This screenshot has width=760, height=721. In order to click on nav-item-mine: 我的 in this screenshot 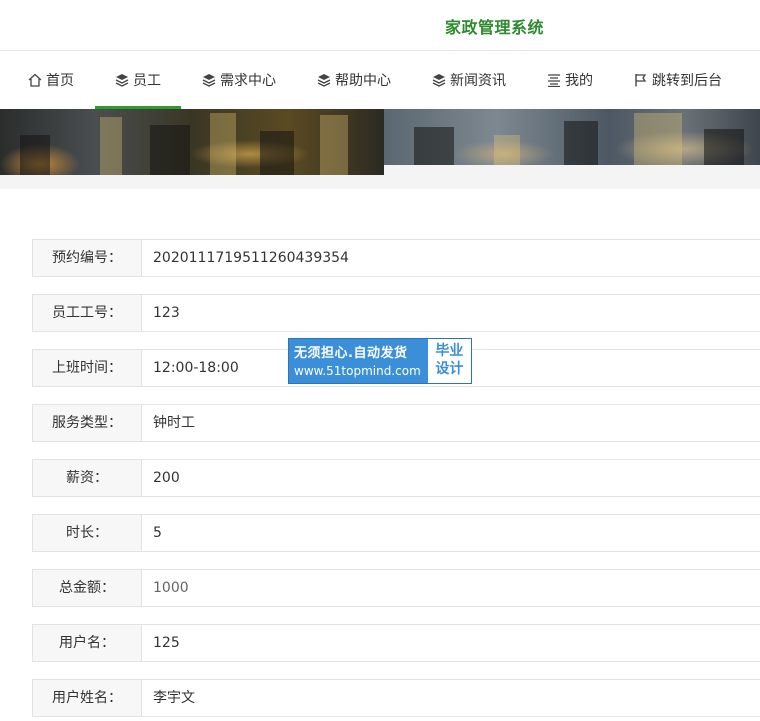, I will do `click(570, 80)`.